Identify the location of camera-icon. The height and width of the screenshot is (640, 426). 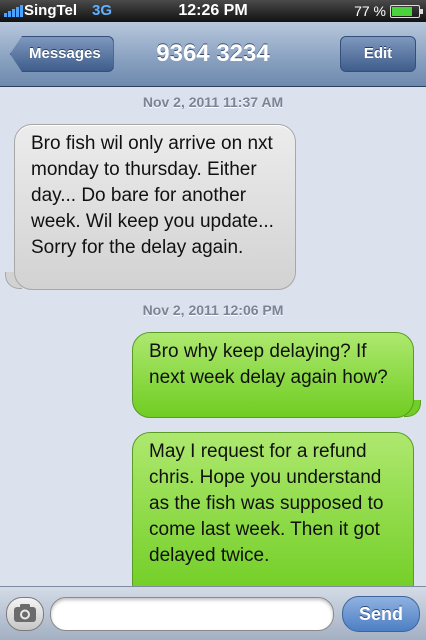
(25, 613).